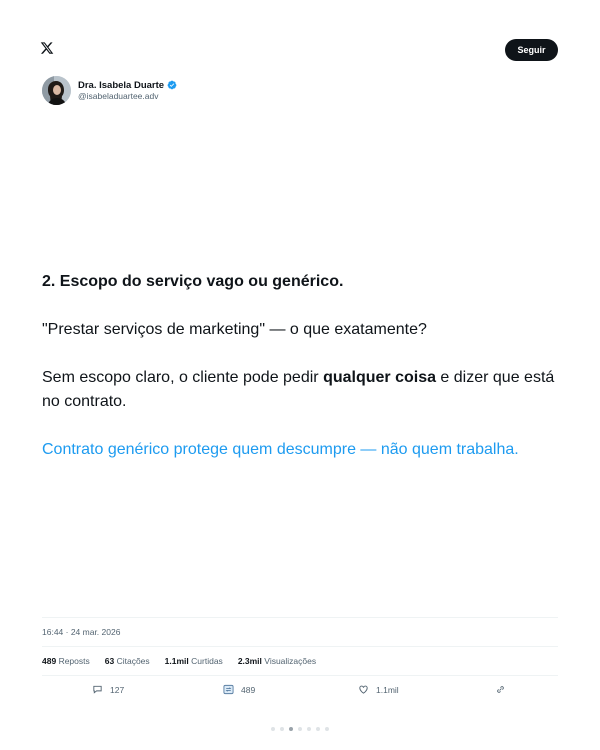 This screenshot has width=600, height=750. Describe the element at coordinates (56, 90) in the screenshot. I see `avatar` at that location.